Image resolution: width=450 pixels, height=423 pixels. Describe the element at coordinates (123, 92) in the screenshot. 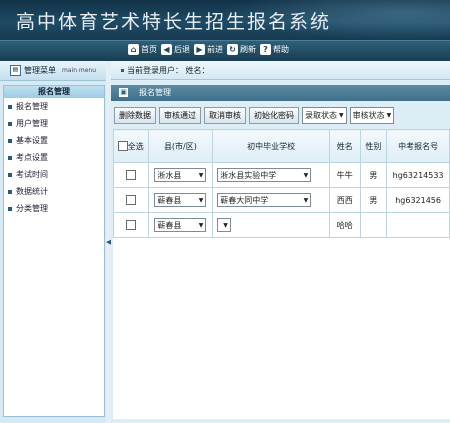

I see `section-icon: ▣` at that location.